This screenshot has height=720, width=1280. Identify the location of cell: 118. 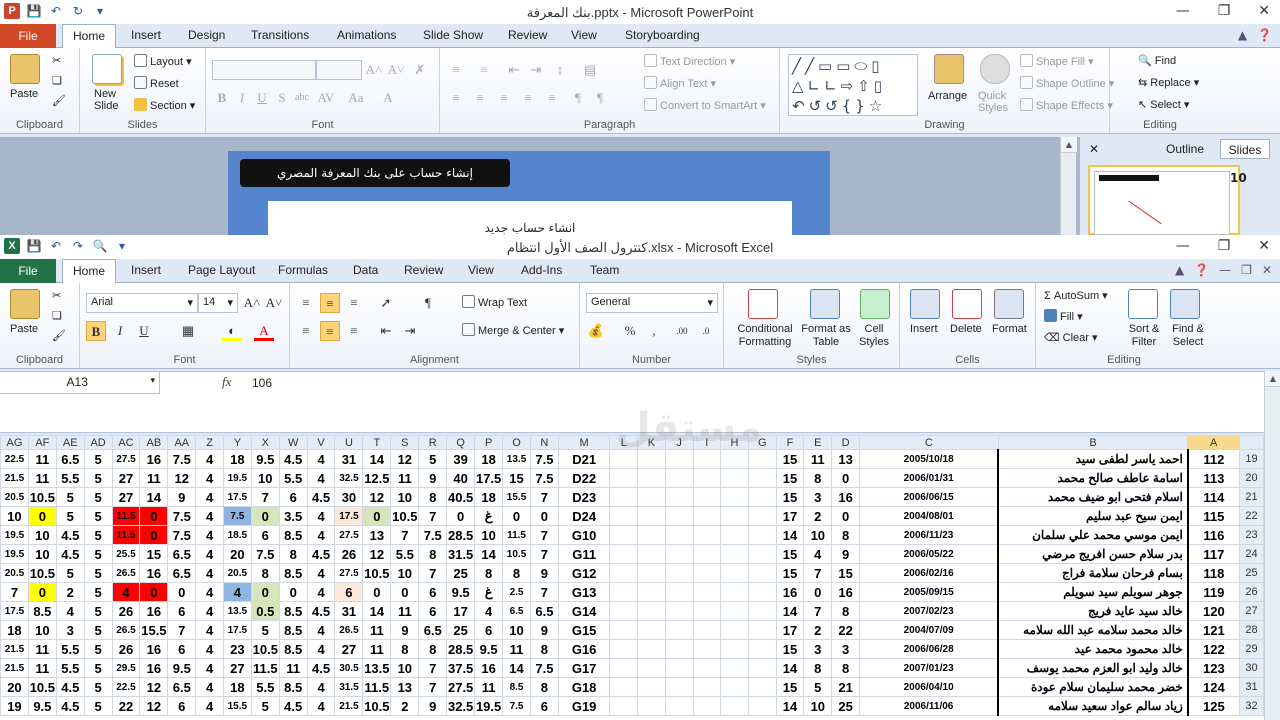
(1213, 573).